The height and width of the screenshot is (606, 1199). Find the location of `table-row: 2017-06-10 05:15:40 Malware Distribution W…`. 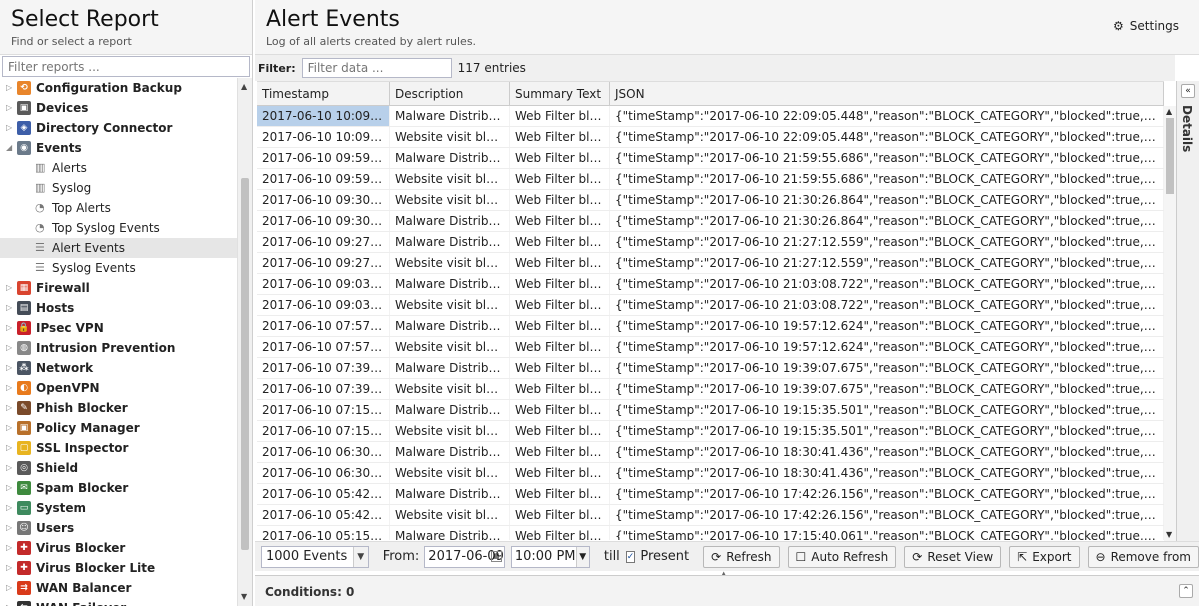

table-row: 2017-06-10 05:15:40 Malware Distribution W… is located at coordinates (710, 533).